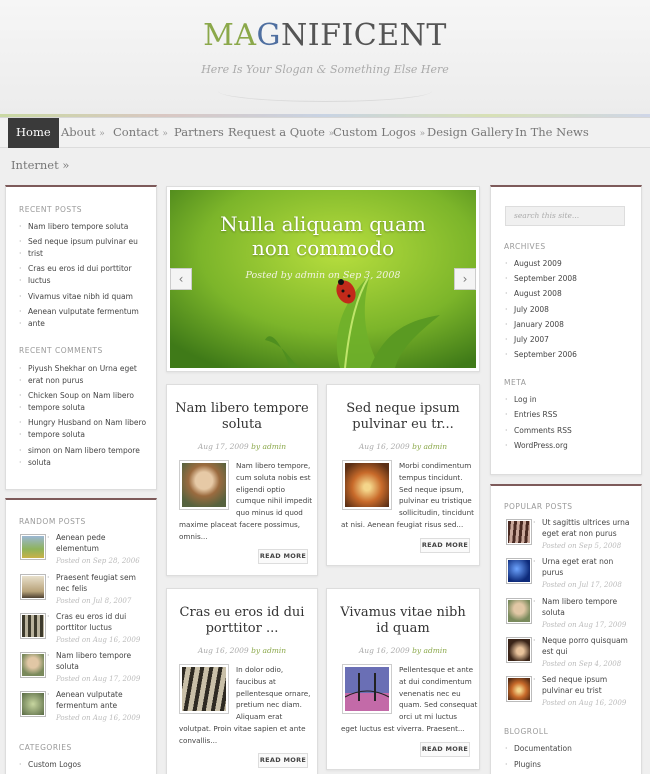 This screenshot has width=650, height=774. I want to click on popular-post-title: Nam libero temporesoluta, so click(575, 607).